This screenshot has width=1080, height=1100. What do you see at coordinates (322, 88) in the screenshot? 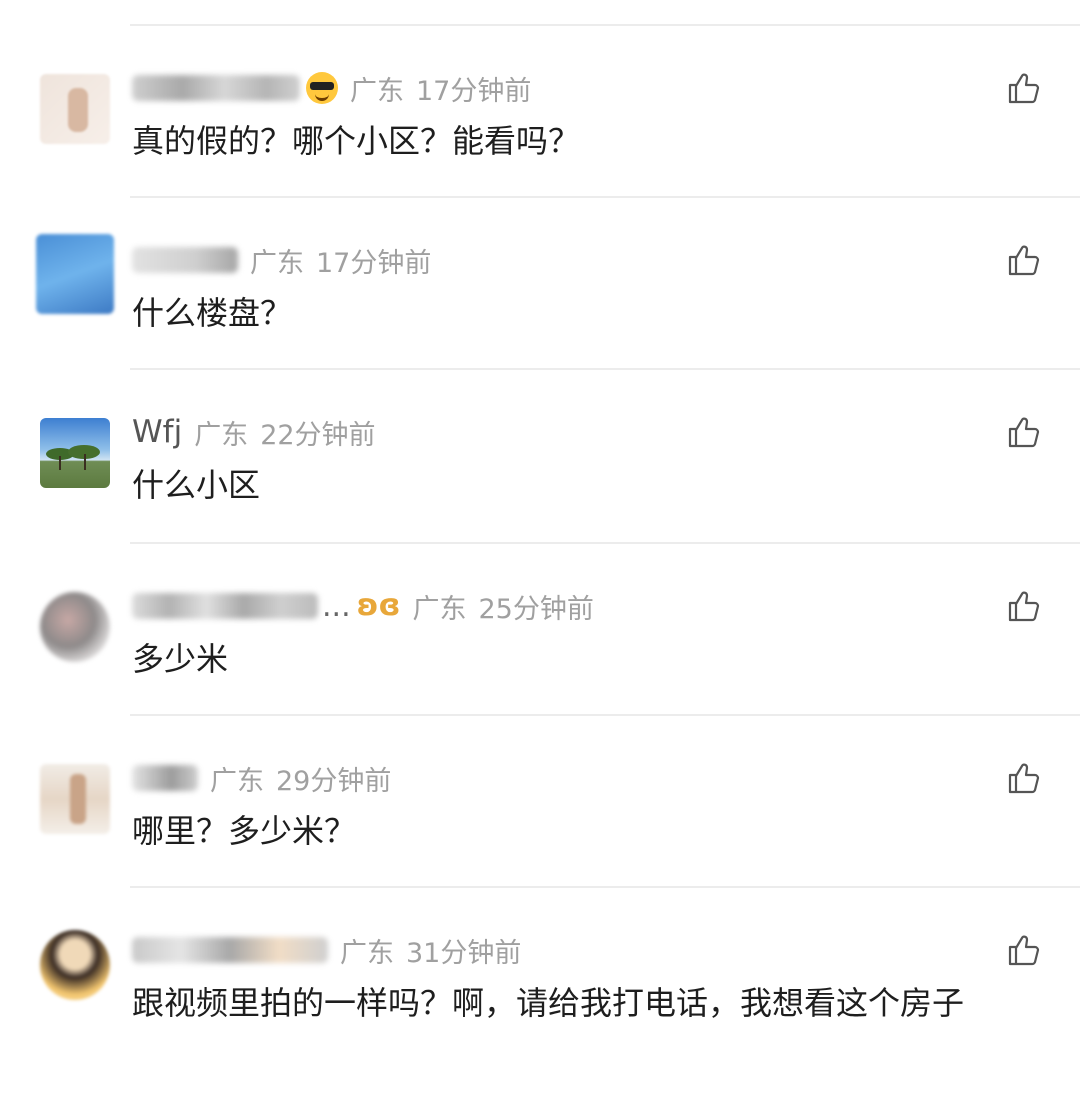
I see `sunglasses-emoji-icon` at bounding box center [322, 88].